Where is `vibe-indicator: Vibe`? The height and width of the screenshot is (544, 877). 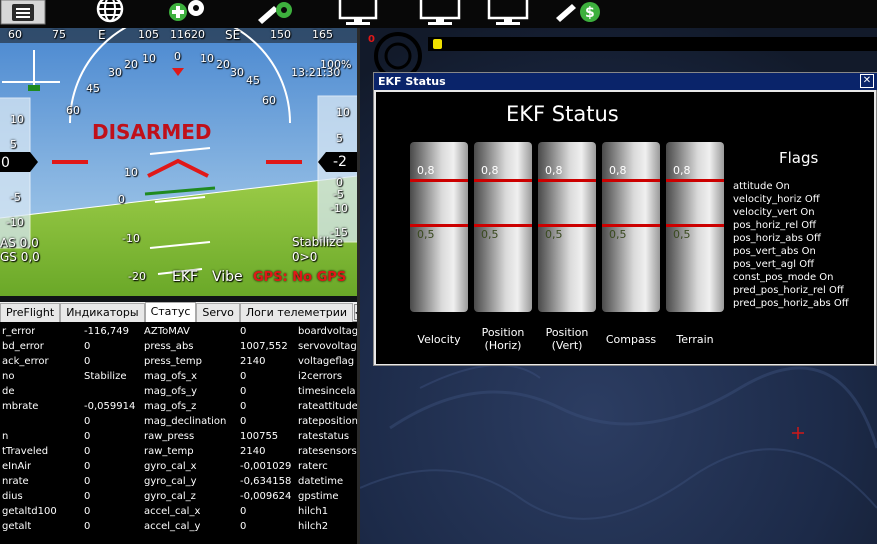
vibe-indicator: Vibe is located at coordinates (227, 277).